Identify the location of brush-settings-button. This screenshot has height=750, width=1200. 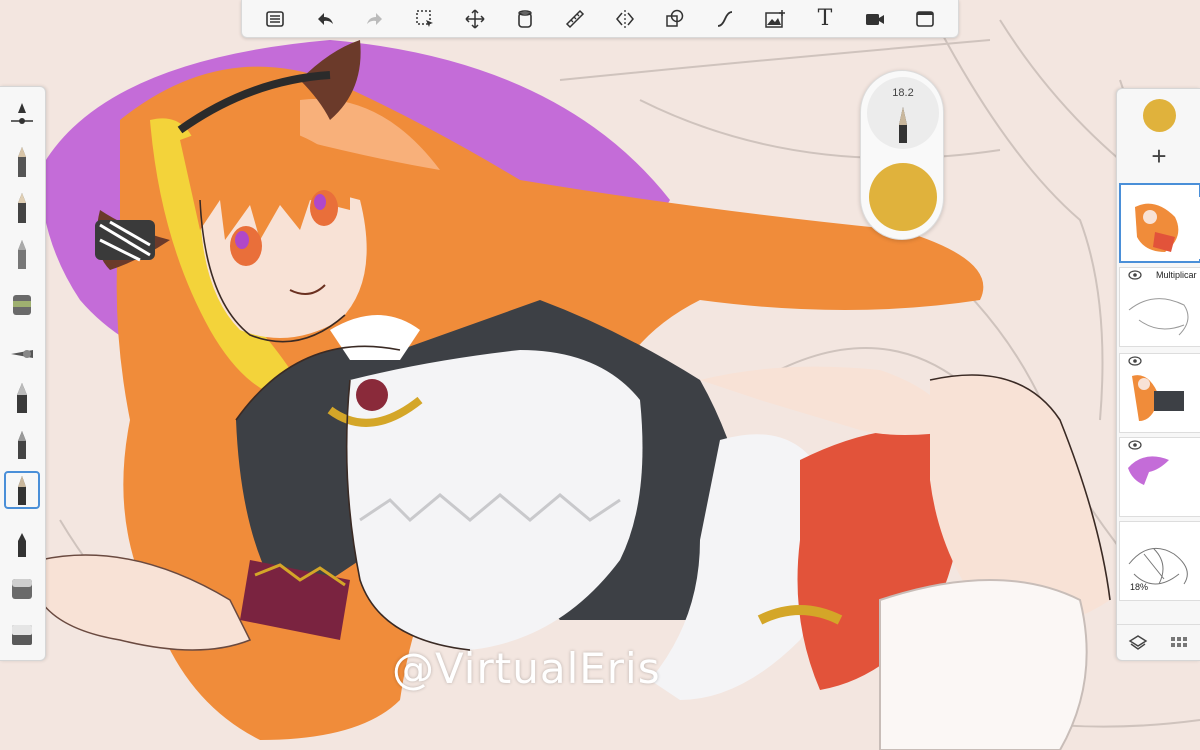
(22, 114).